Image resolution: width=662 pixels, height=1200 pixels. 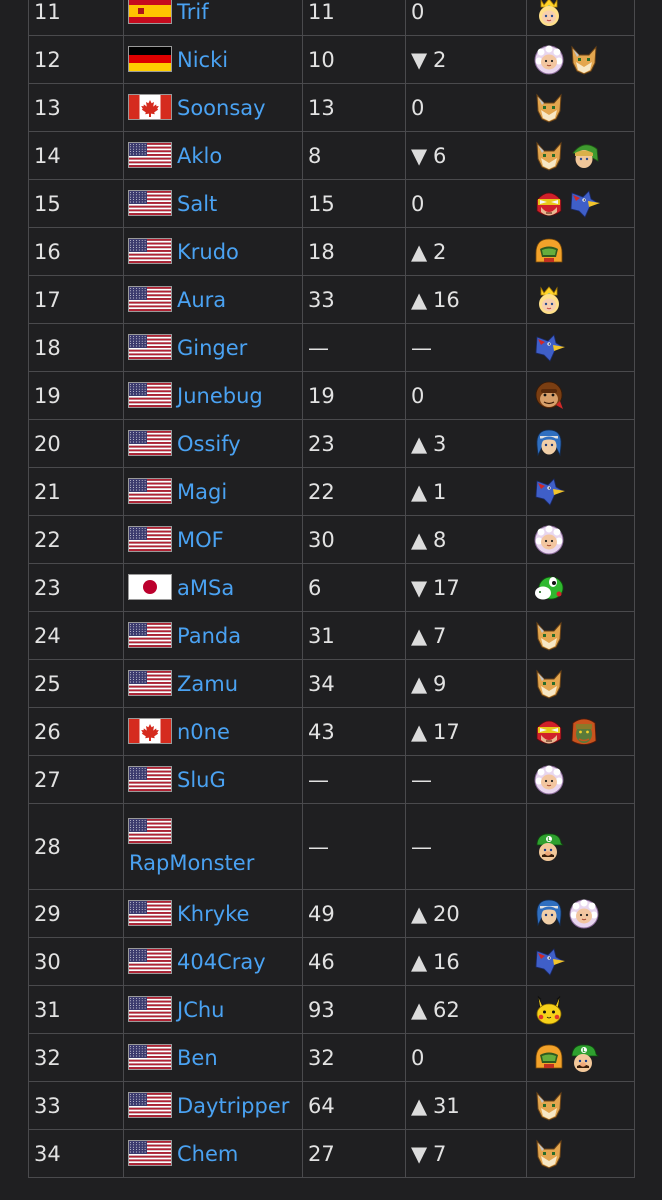 What do you see at coordinates (466, 961) in the screenshot?
I see `rank-change-cell: ▲ 16` at bounding box center [466, 961].